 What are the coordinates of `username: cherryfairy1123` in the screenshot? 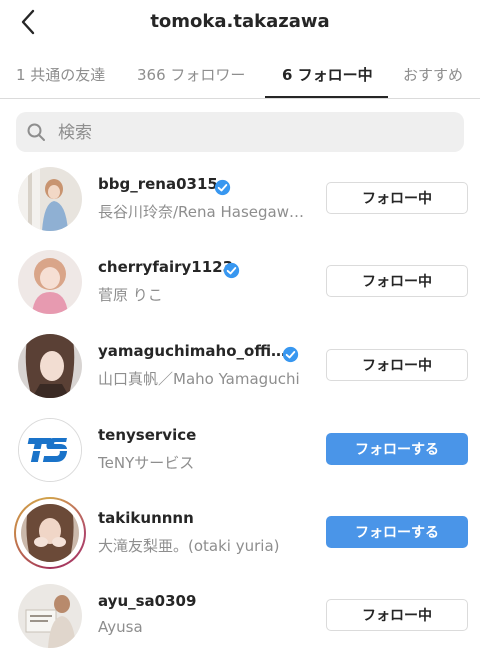 It's located at (165, 267).